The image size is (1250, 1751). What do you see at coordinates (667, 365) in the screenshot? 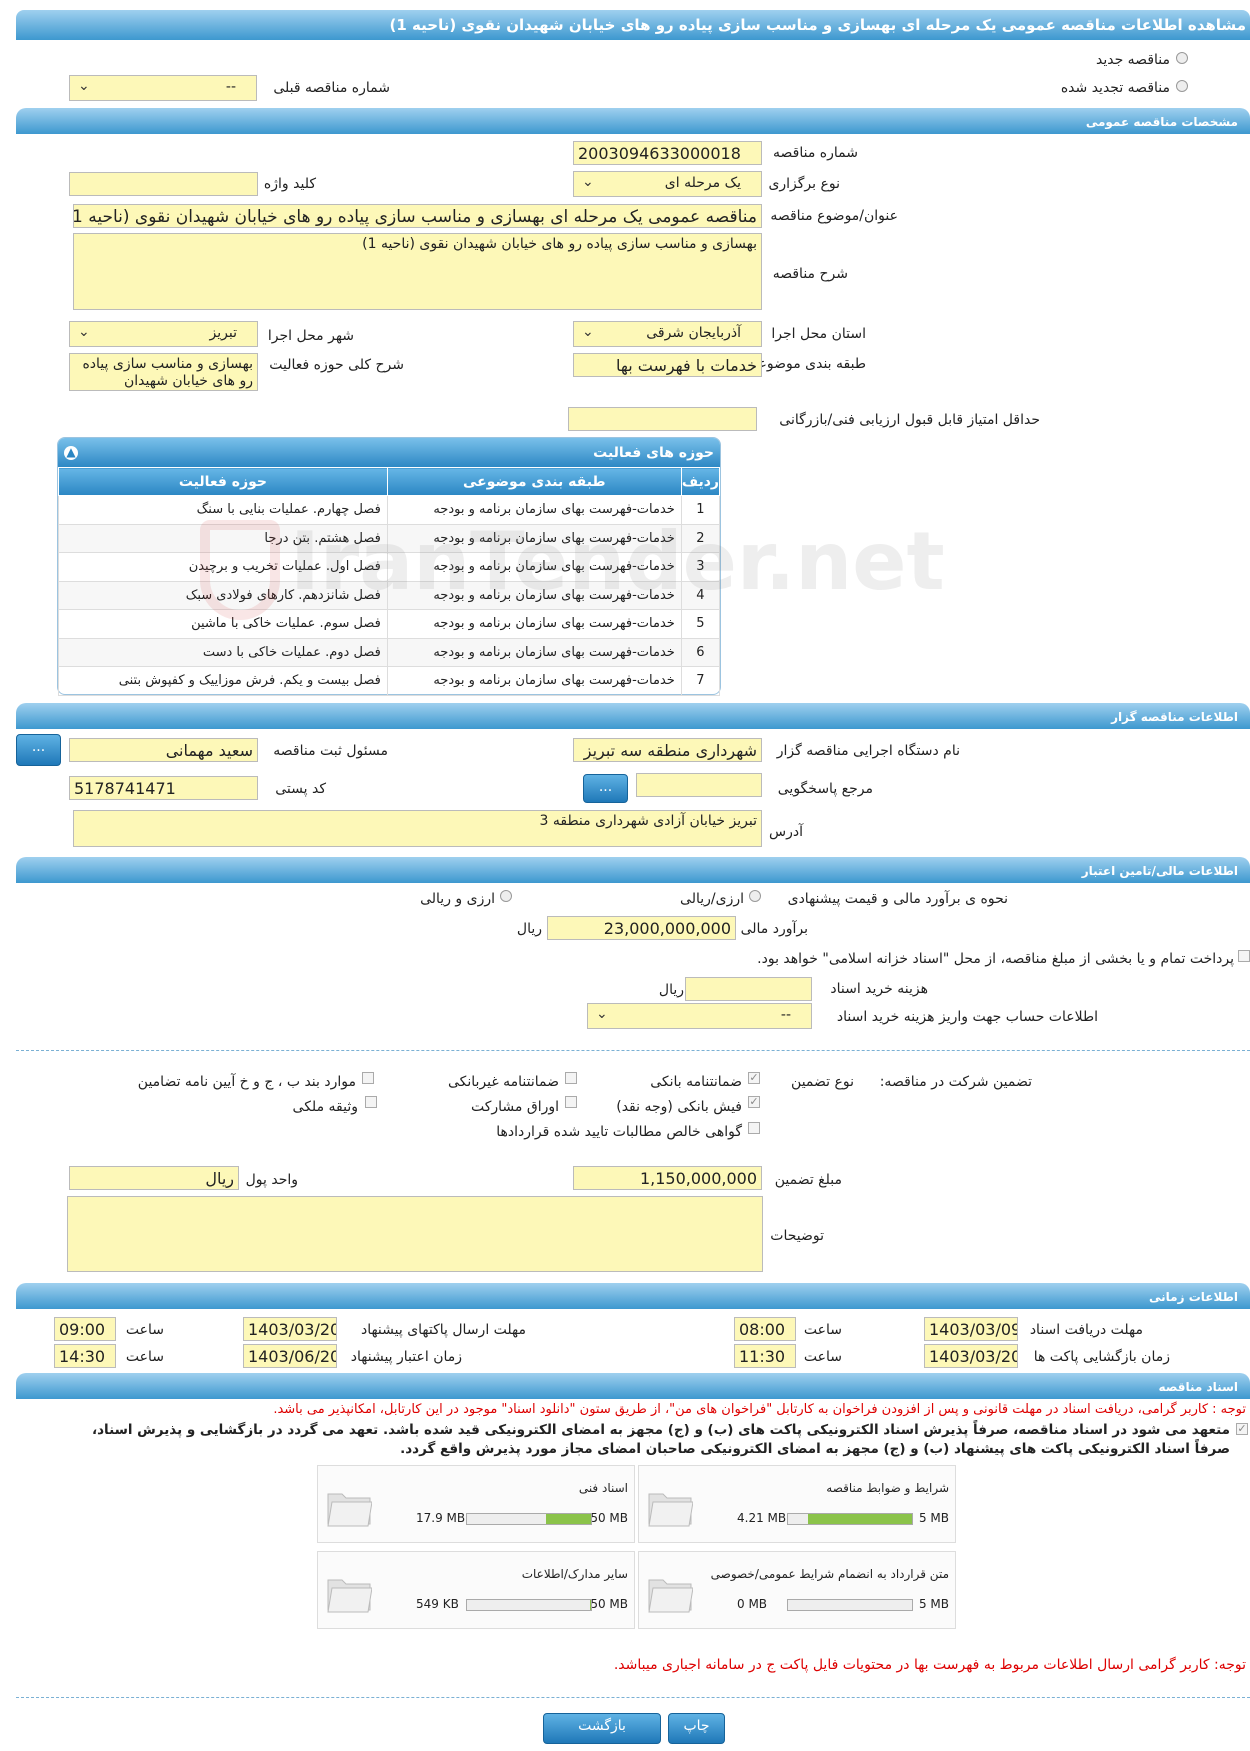
I see `category-field: خدمات با فهرست بها` at bounding box center [667, 365].